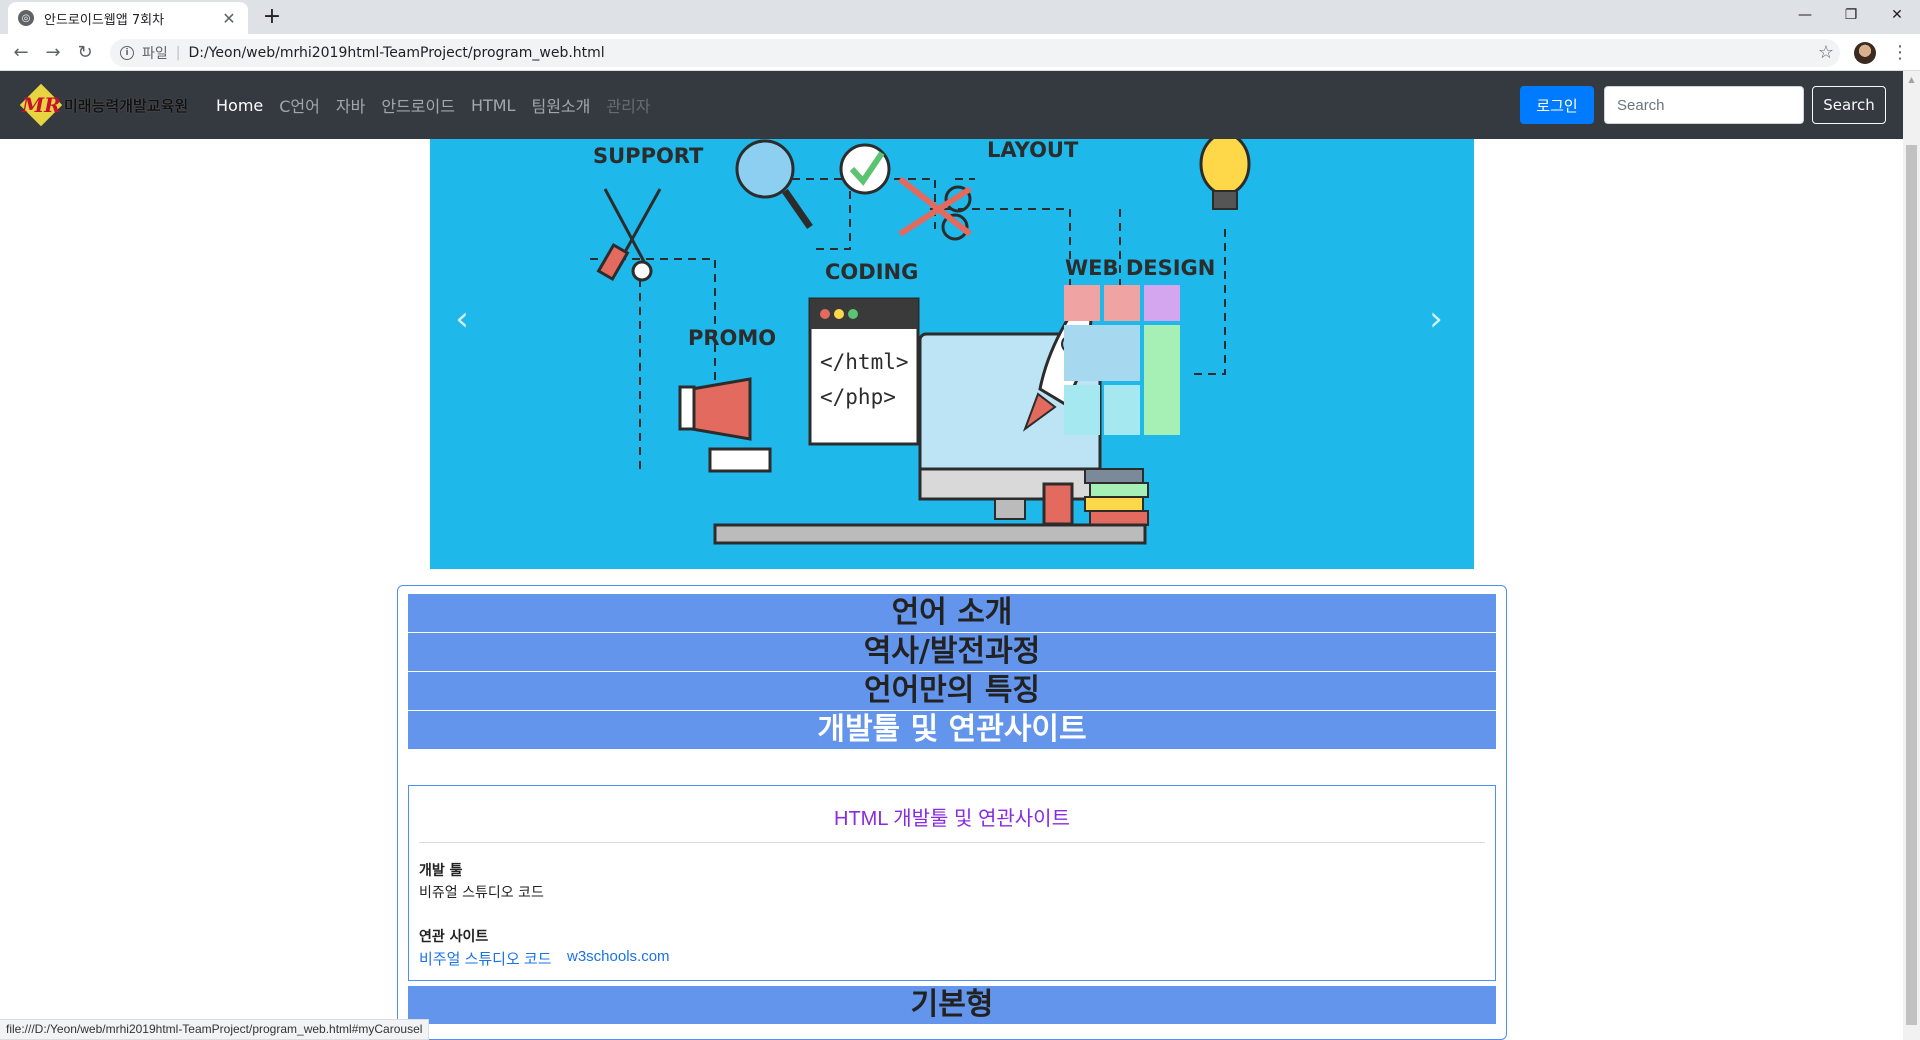 The image size is (1920, 1040). I want to click on support-label: SUPPORT, so click(648, 156).